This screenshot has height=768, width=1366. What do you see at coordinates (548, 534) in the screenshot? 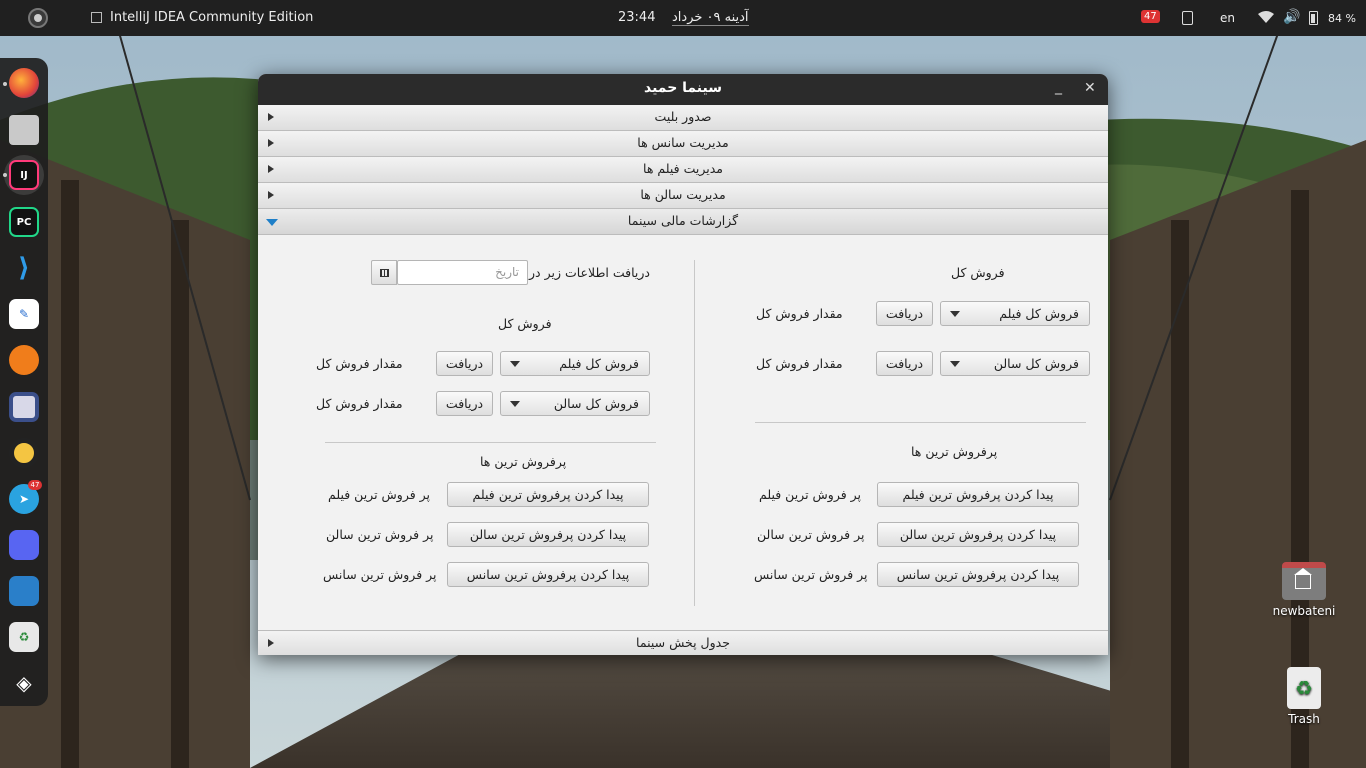
I see `left-find-best-hall-button: پیدا کردن پرفروش ترین سالن` at bounding box center [548, 534].